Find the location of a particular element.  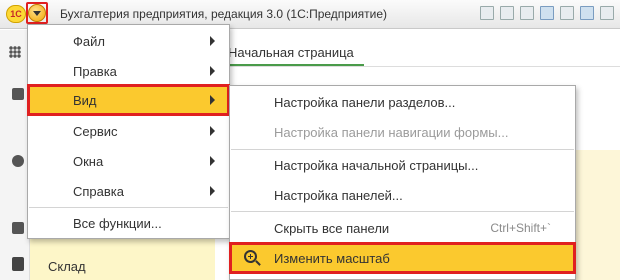

favorites-icon is located at coordinates (547, 13).